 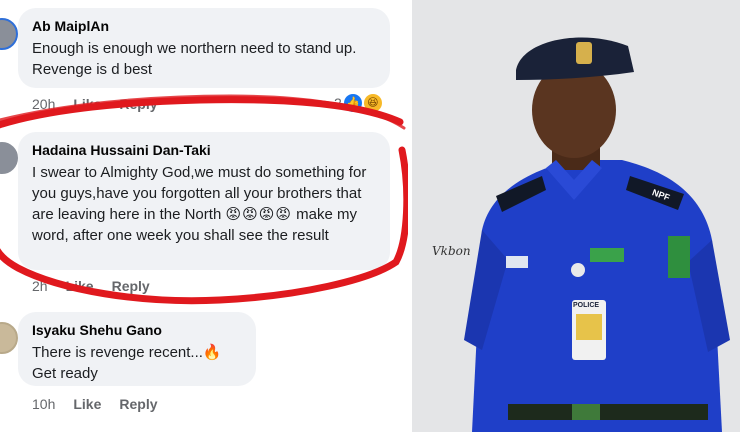 What do you see at coordinates (87, 104) in the screenshot?
I see `comment-like-button-1: Like` at bounding box center [87, 104].